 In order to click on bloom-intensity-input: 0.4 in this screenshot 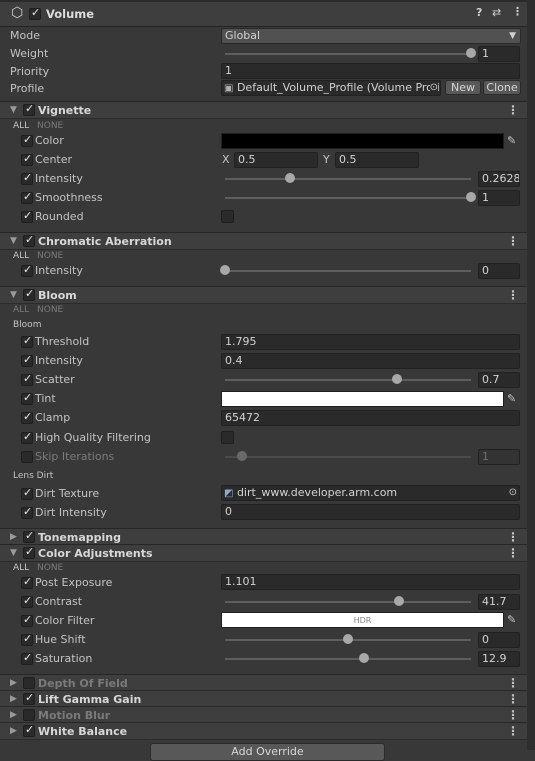, I will do `click(370, 361)`.